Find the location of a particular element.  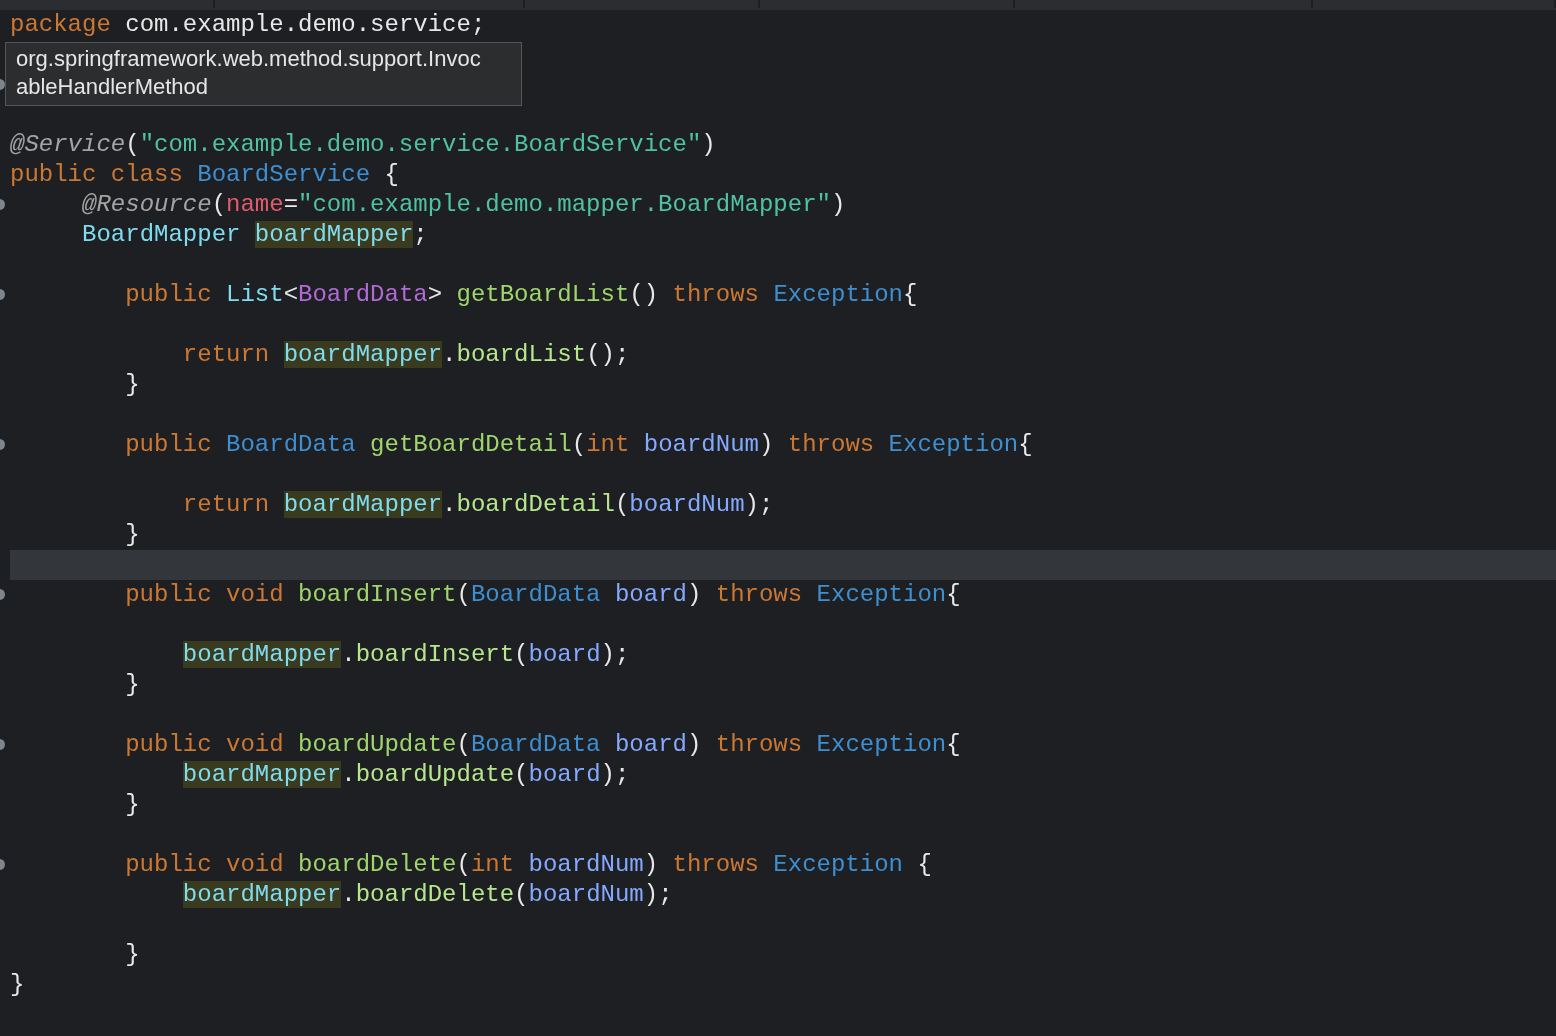

code-line: boardMapper.boardInsert(board); is located at coordinates (405, 654).